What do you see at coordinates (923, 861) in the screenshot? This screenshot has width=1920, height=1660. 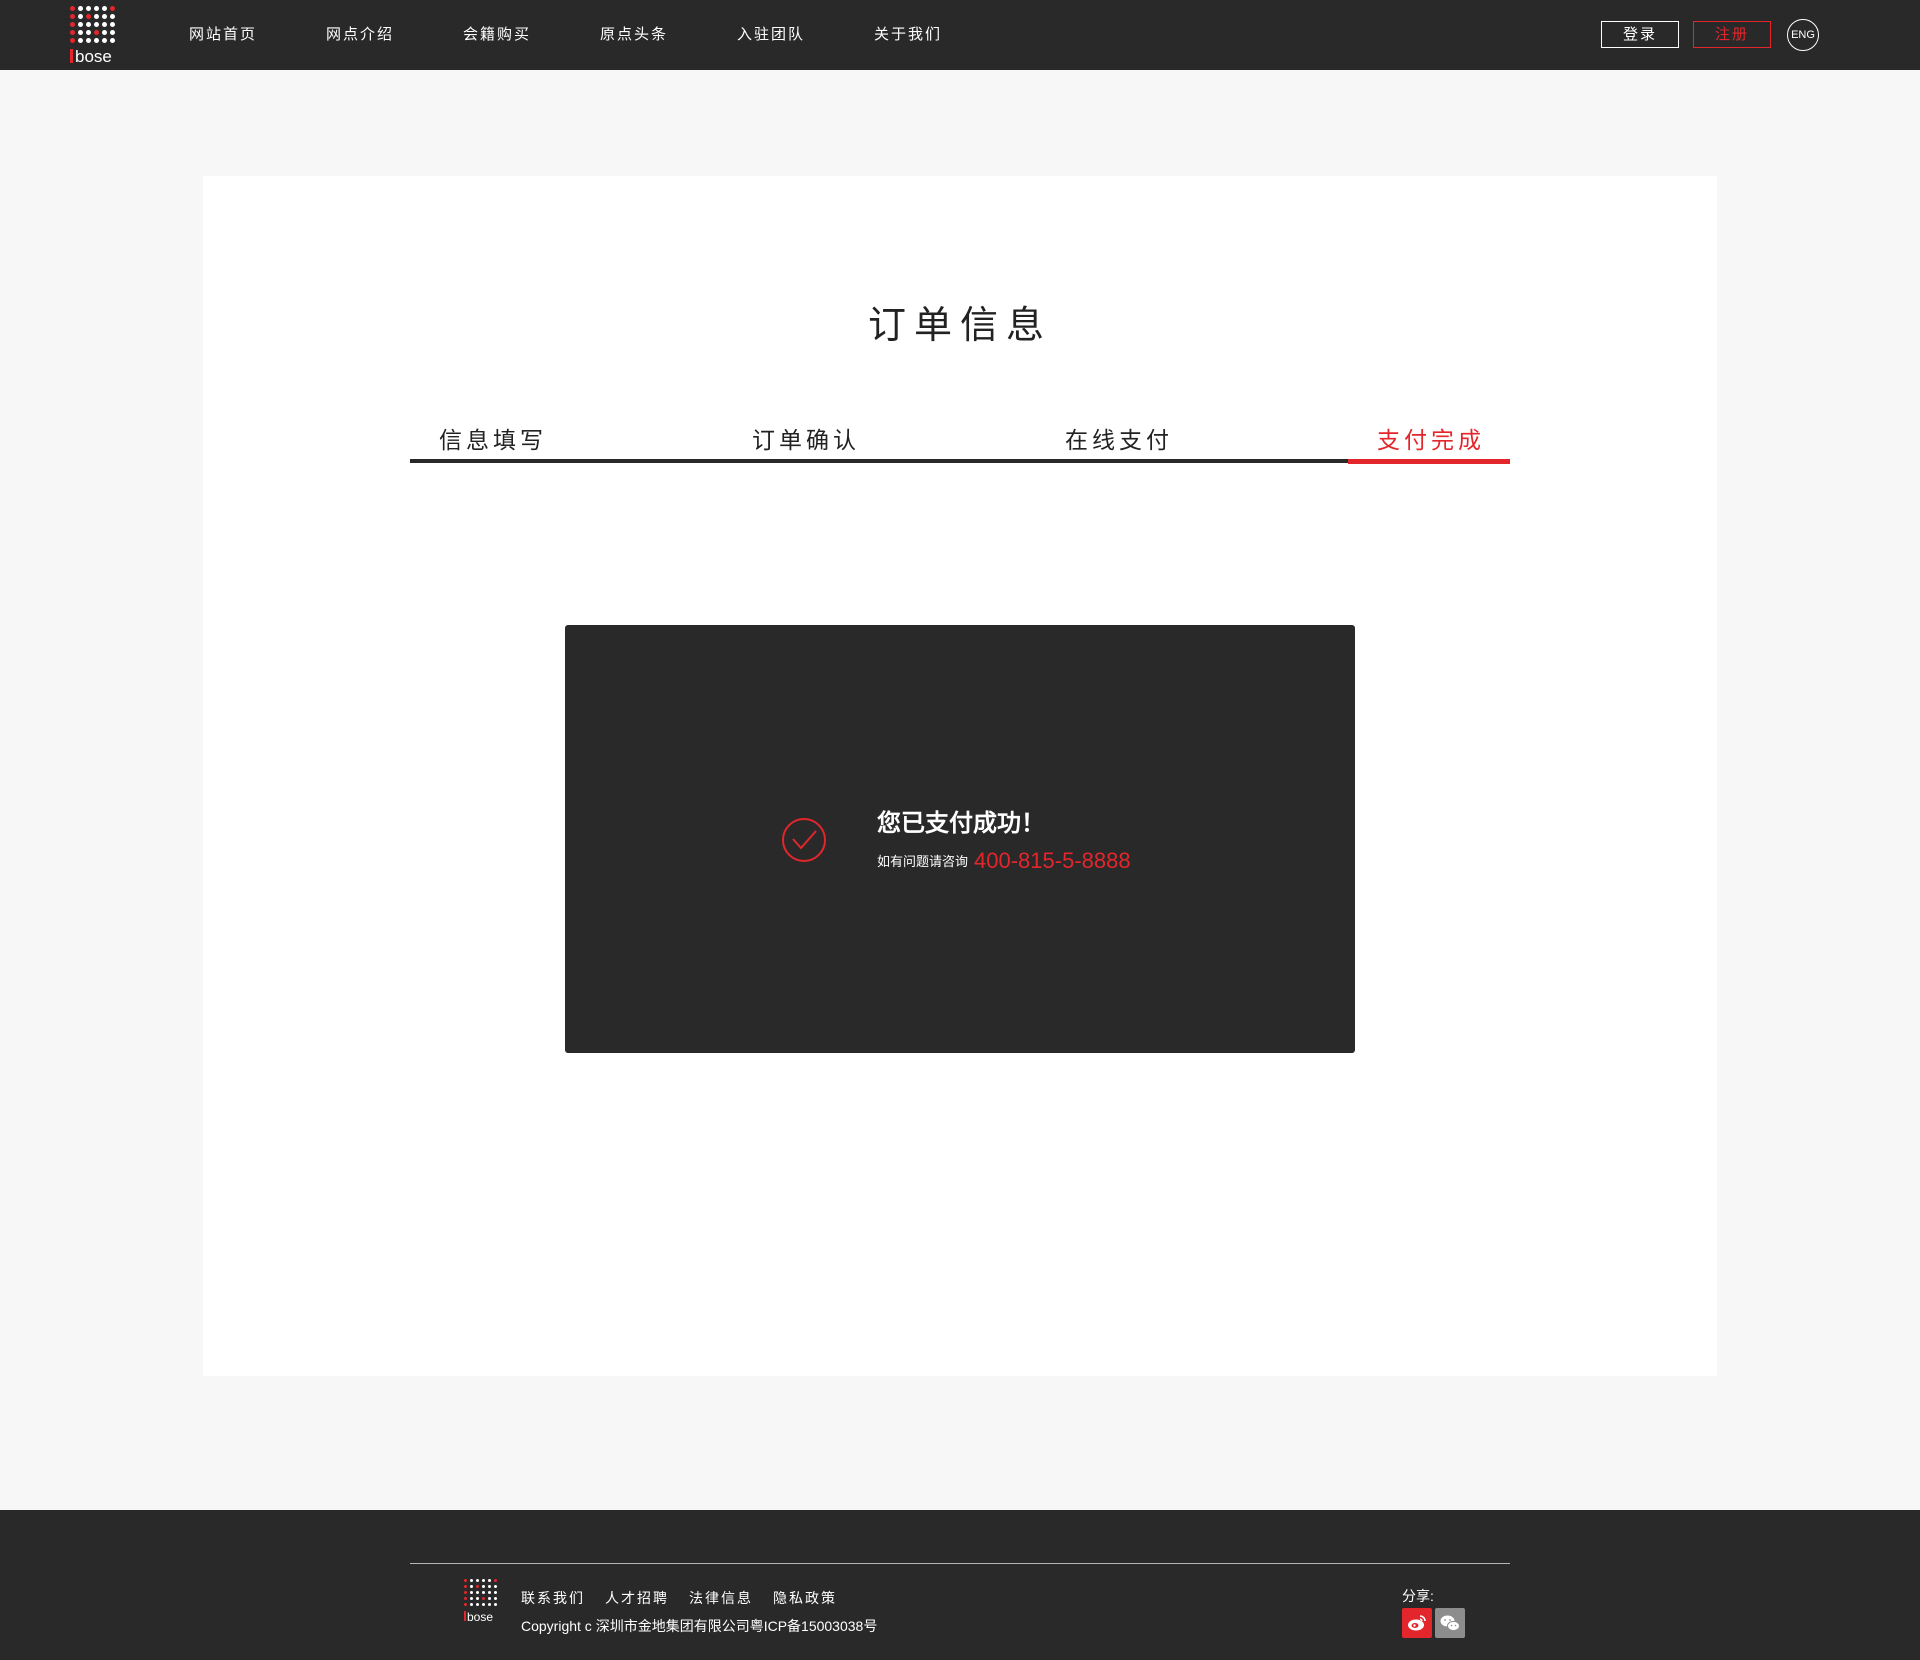 I see `help-text: 如有问题请咨询` at bounding box center [923, 861].